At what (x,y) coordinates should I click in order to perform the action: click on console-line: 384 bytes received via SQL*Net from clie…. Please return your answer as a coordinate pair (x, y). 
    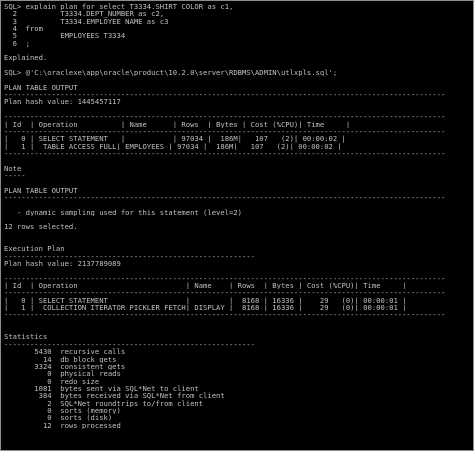
    Looking at the image, I should click on (114, 396).